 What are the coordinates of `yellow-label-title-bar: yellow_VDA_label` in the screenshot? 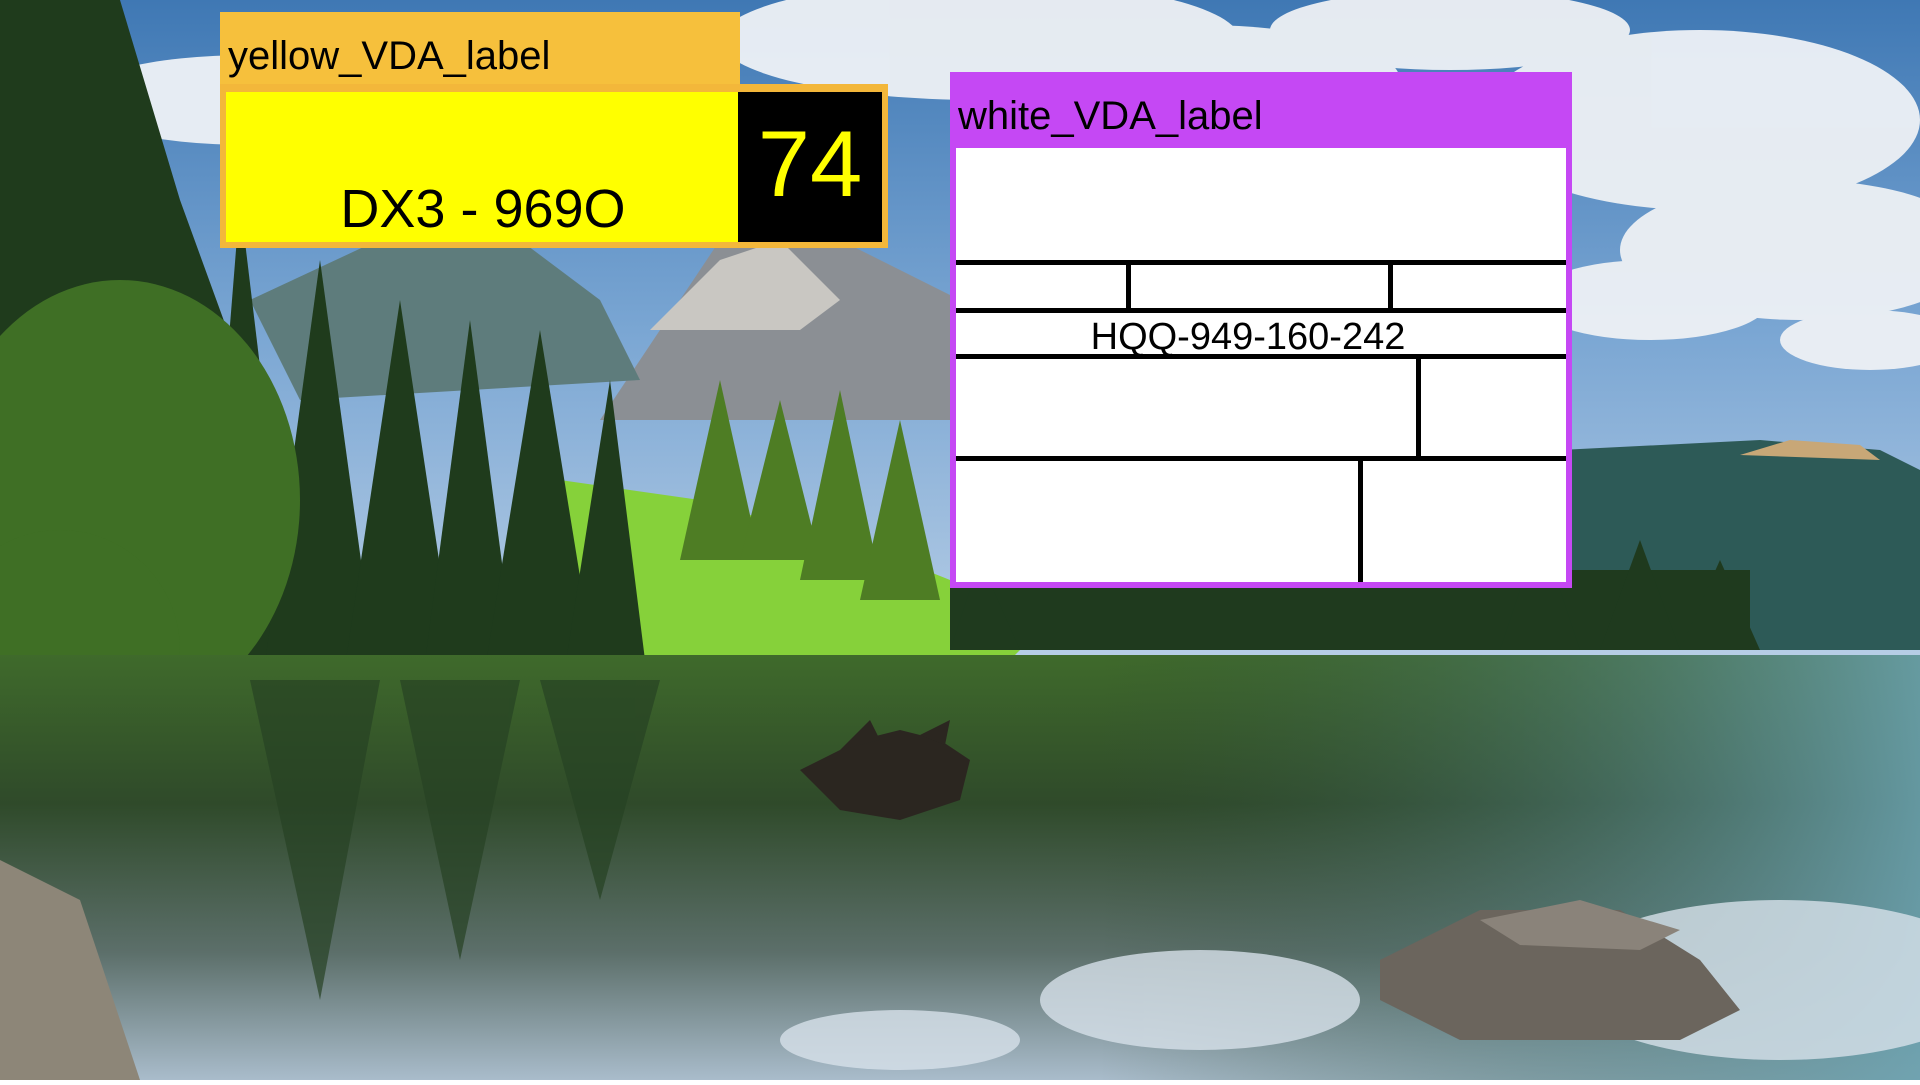 It's located at (480, 49).